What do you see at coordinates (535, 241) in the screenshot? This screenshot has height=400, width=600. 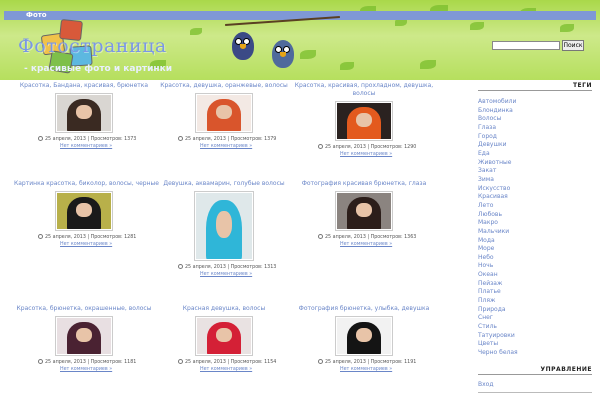 I see `tag-link: Мода` at bounding box center [535, 241].